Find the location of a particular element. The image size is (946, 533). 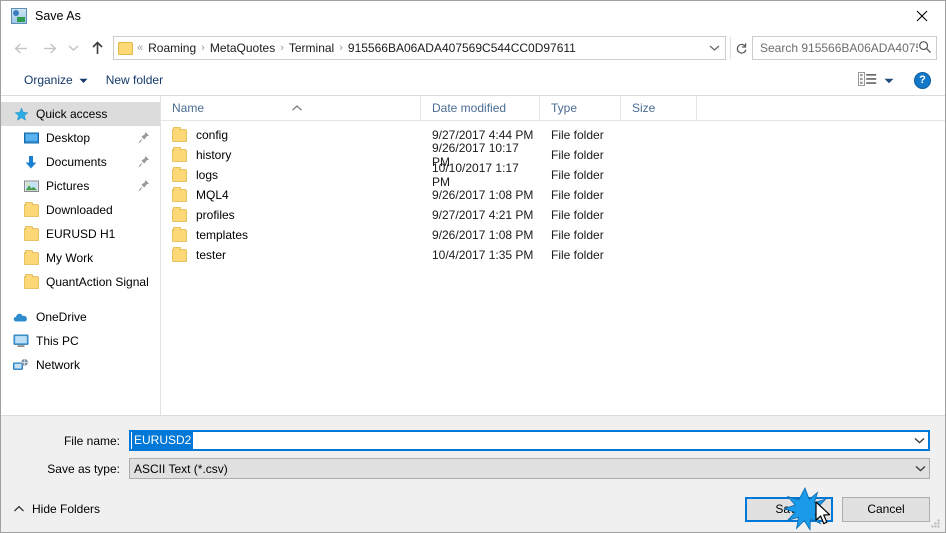

sidebar-item-desktop: Desktop is located at coordinates (80, 138).